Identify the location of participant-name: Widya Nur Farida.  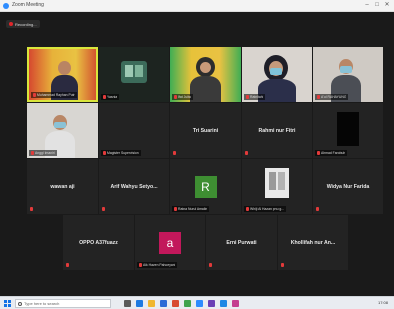
(348, 186).